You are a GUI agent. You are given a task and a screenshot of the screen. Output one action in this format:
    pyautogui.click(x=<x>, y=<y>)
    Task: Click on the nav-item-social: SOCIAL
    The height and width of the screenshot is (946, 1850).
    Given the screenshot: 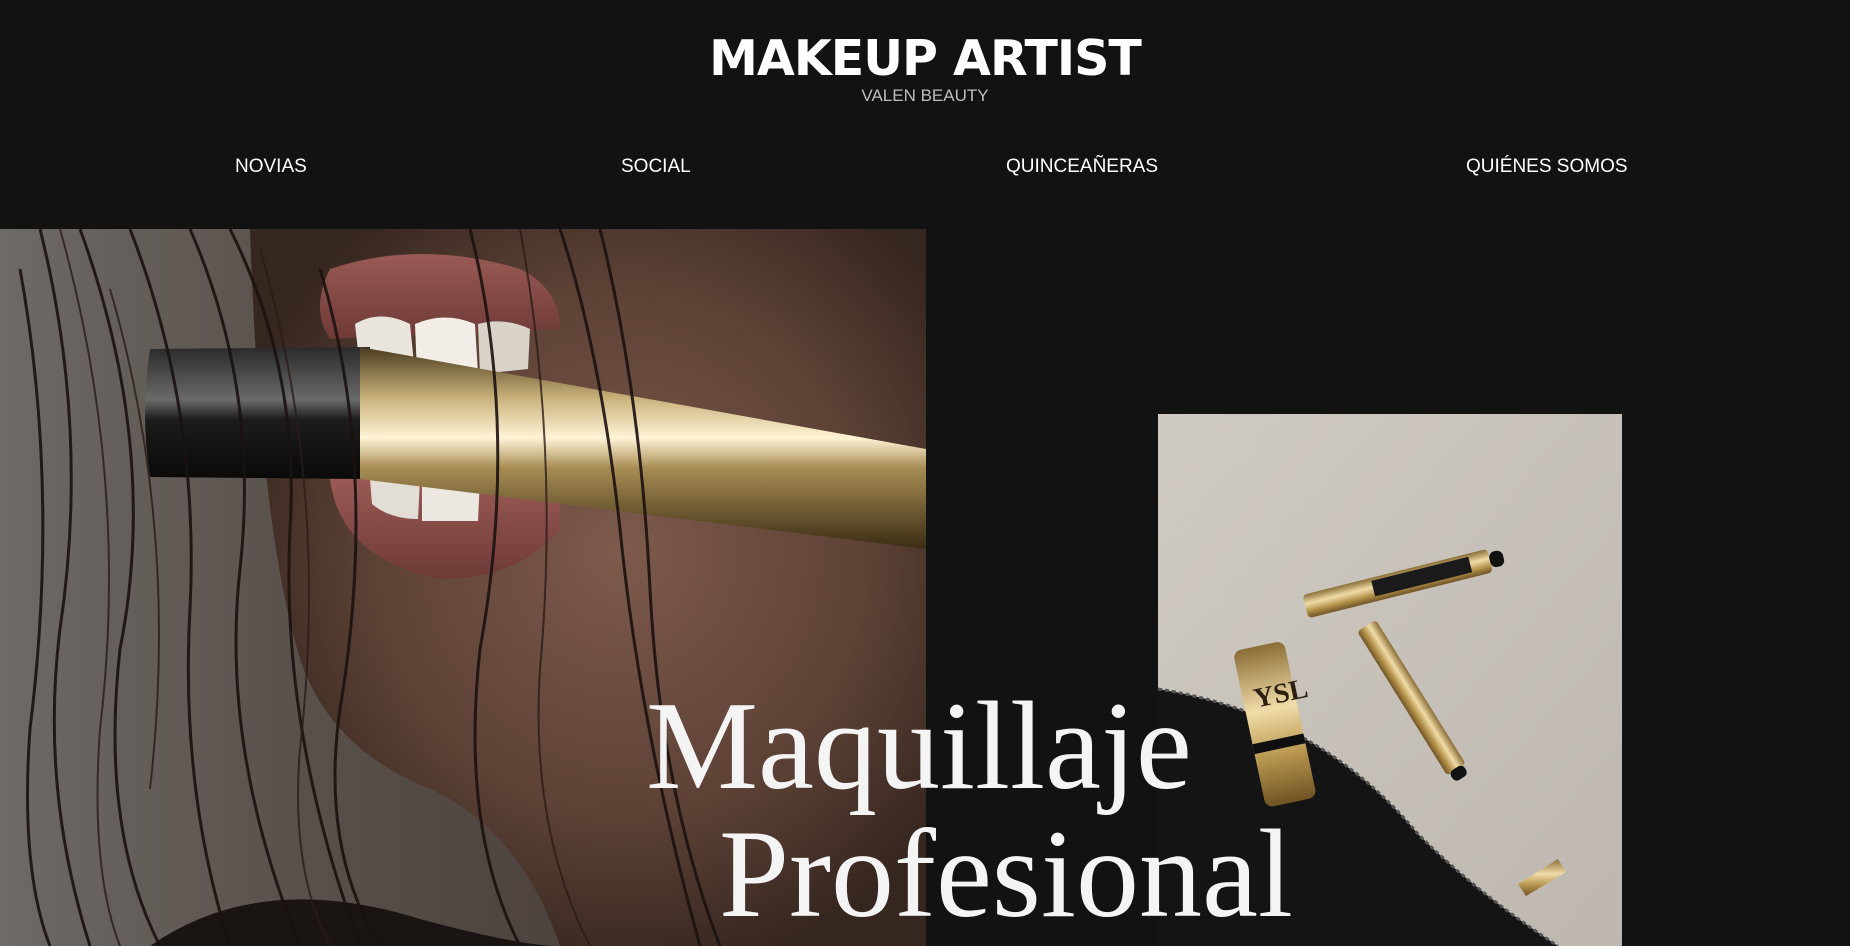 What is the action you would take?
    pyautogui.click(x=656, y=167)
    